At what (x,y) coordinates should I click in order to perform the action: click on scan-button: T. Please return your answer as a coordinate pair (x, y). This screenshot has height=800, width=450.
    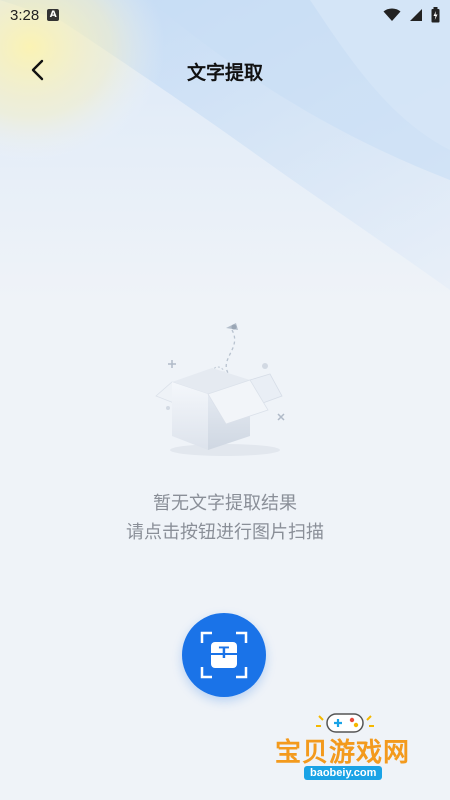
    Looking at the image, I should click on (224, 655).